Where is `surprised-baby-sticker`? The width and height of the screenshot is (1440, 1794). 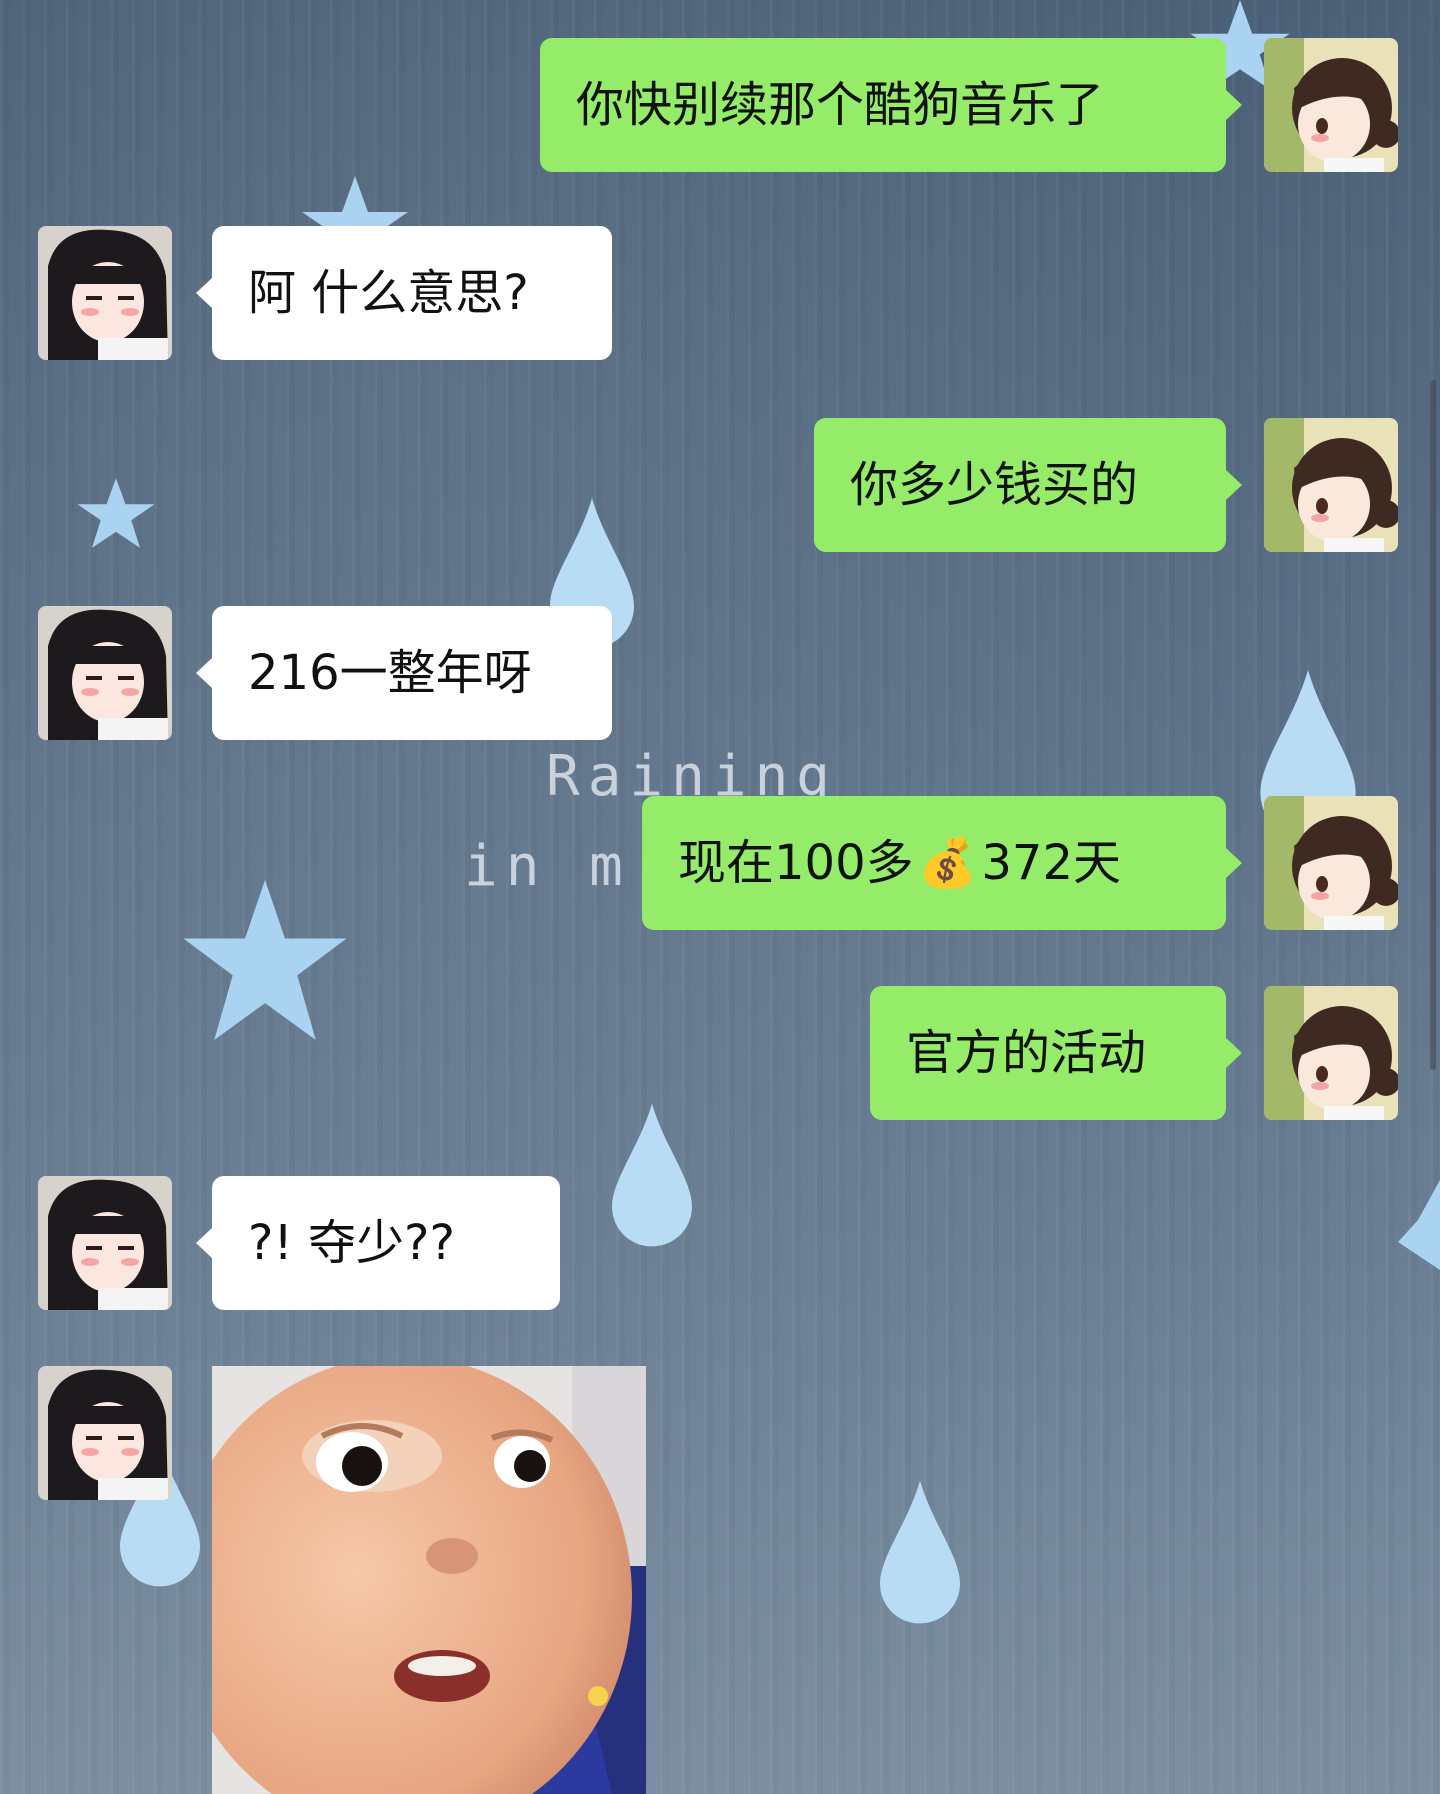
surprised-baby-sticker is located at coordinates (429, 1580).